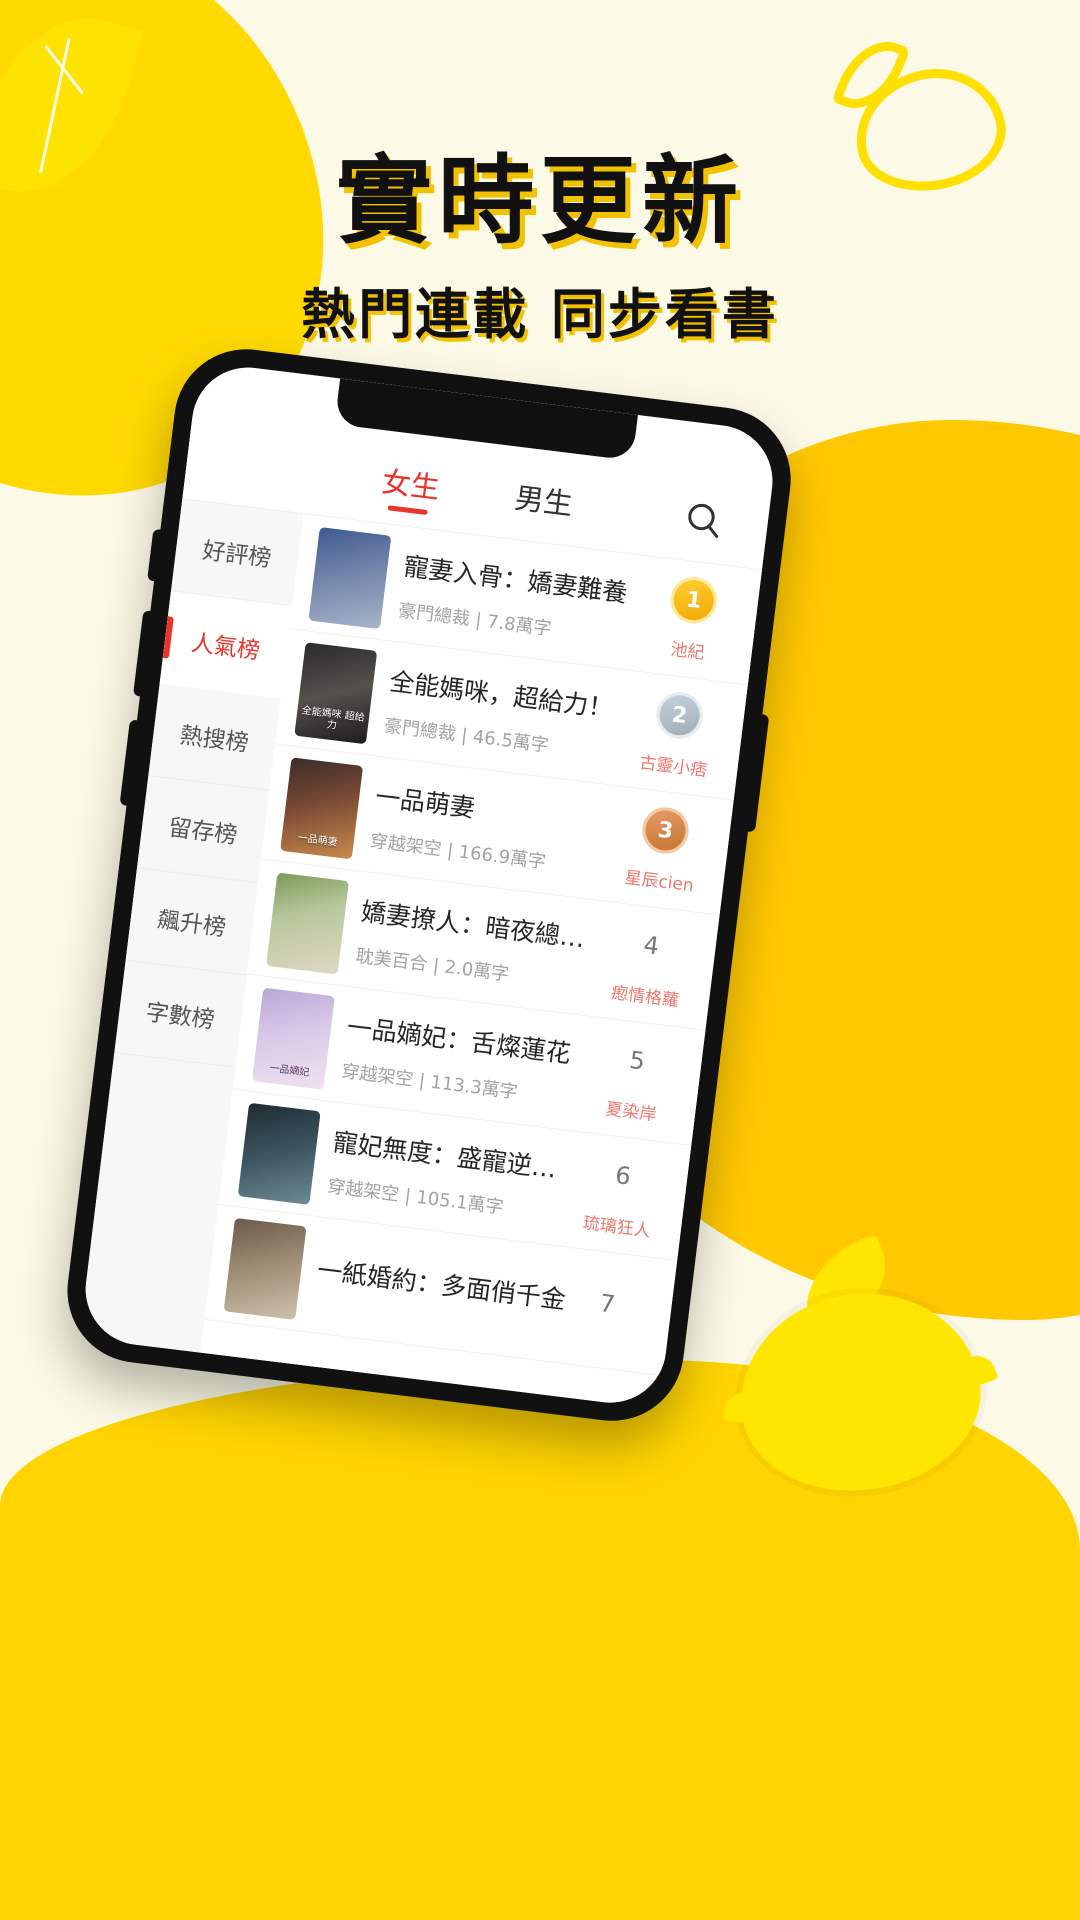  What do you see at coordinates (477, 495) in the screenshot?
I see `tab-bar: 女生 男生` at bounding box center [477, 495].